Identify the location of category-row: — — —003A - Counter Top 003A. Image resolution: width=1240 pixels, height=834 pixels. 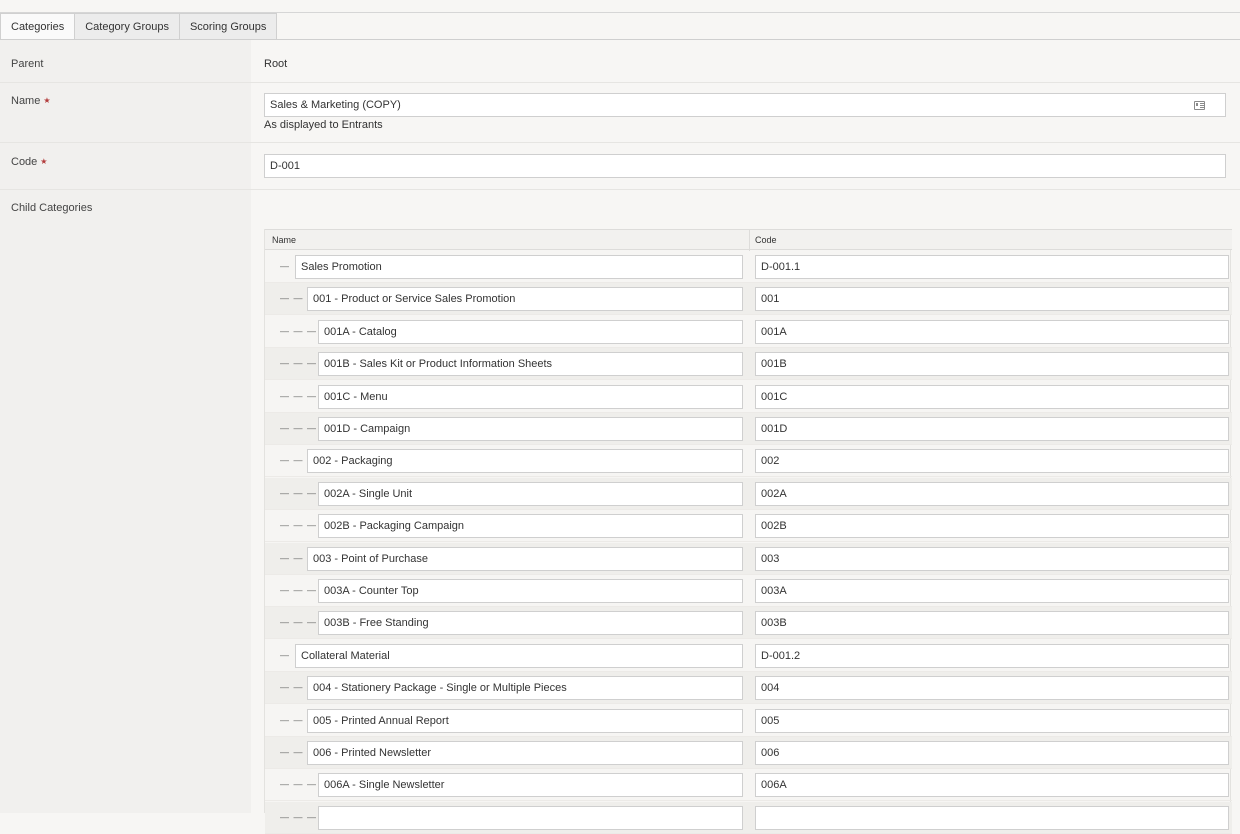
(748, 591).